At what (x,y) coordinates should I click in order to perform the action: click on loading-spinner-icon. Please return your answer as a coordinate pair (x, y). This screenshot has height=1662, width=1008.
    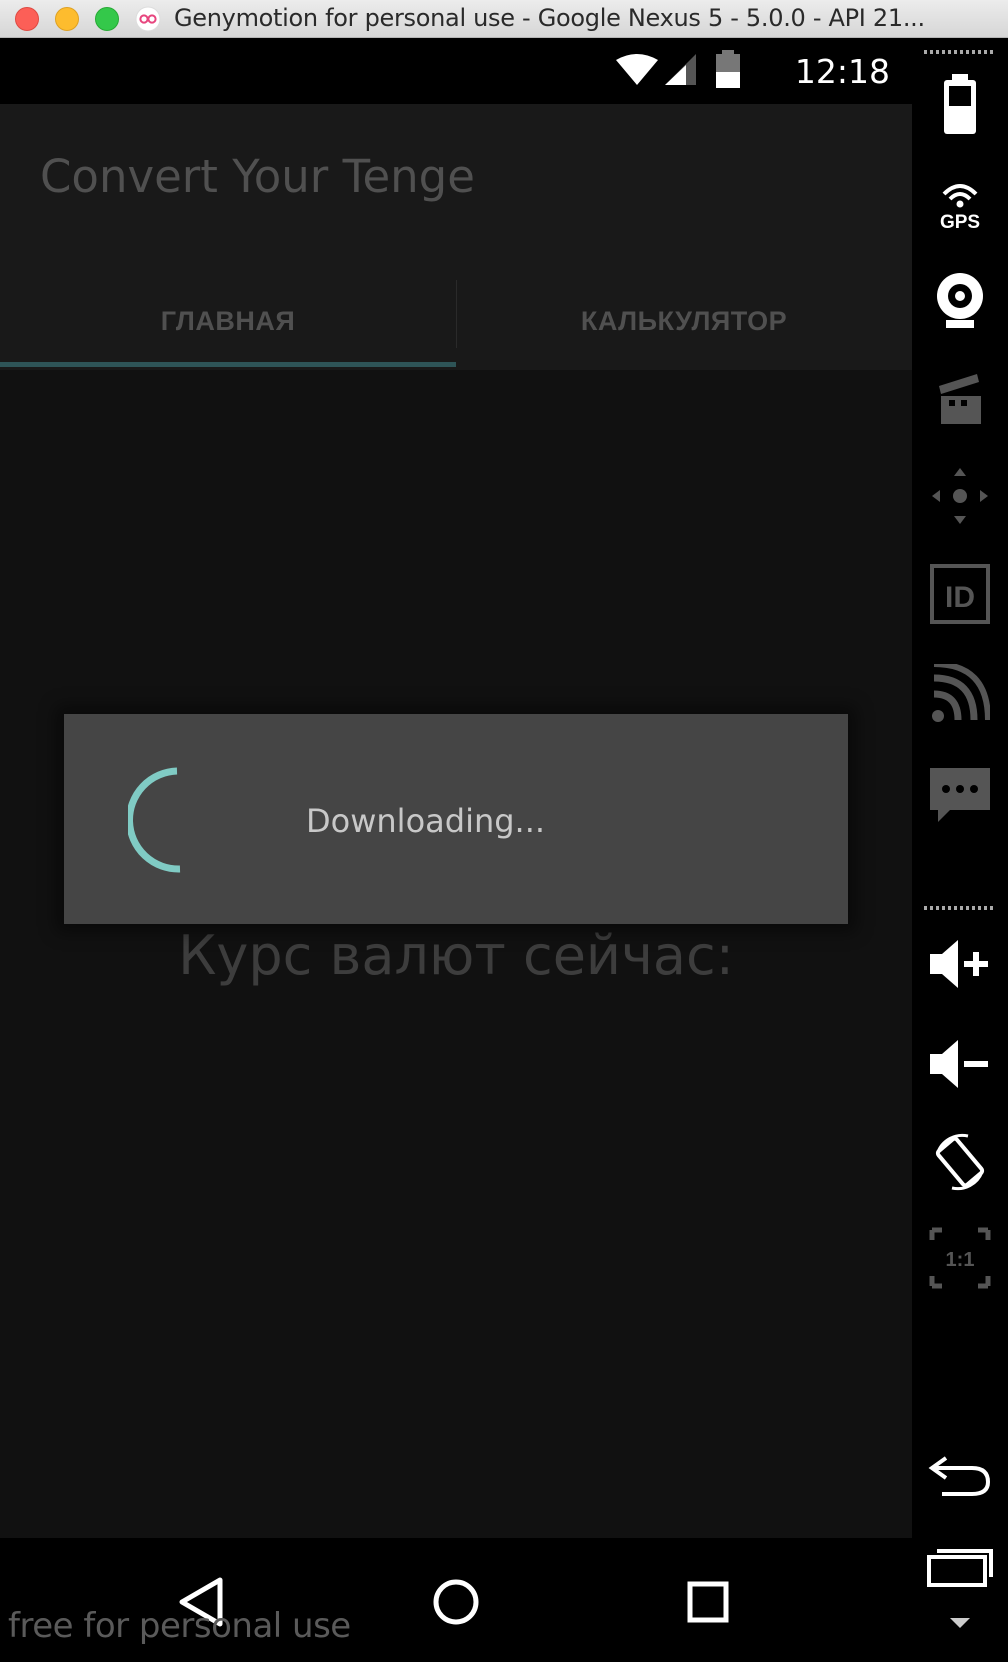
    Looking at the image, I should click on (154, 820).